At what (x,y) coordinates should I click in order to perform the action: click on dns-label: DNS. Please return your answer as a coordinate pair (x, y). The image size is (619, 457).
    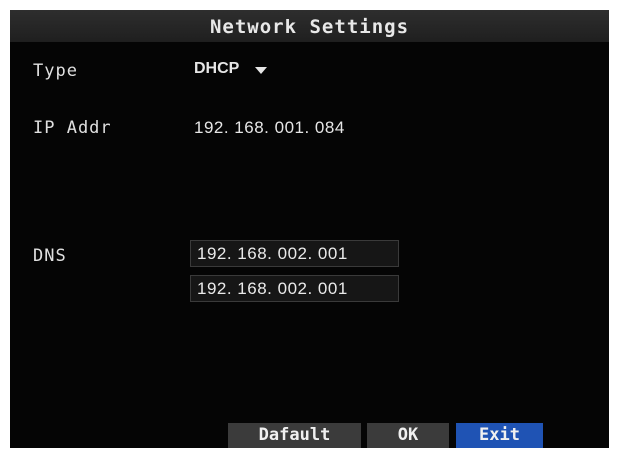
    Looking at the image, I should click on (50, 256).